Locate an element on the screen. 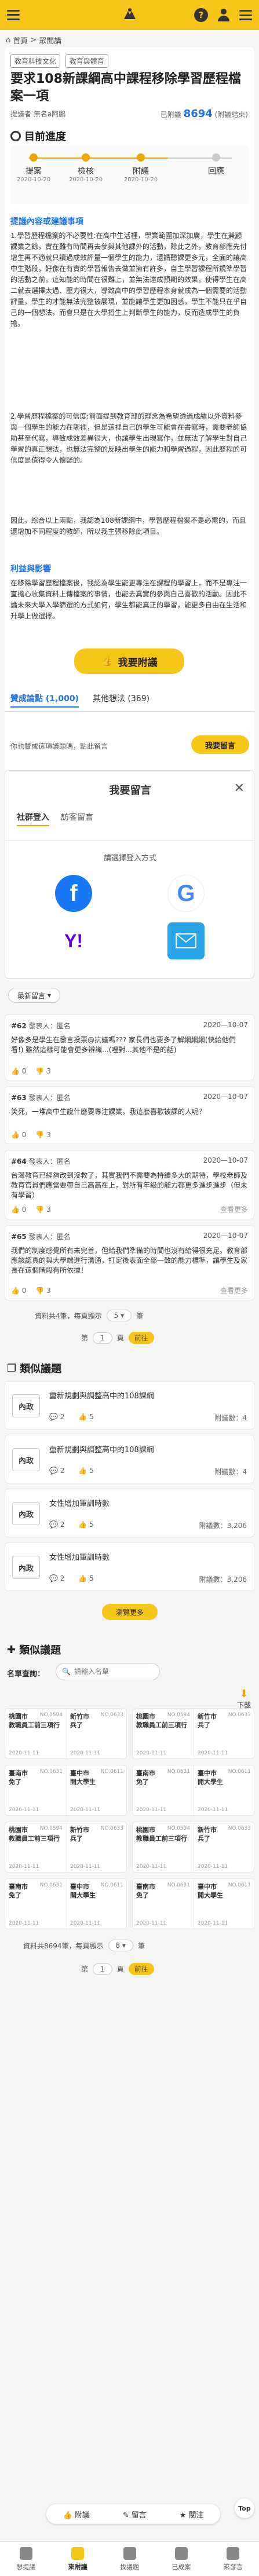 This screenshot has width=259, height=2576. tab-agree: 贊成論點 (1,000) is located at coordinates (44, 700).